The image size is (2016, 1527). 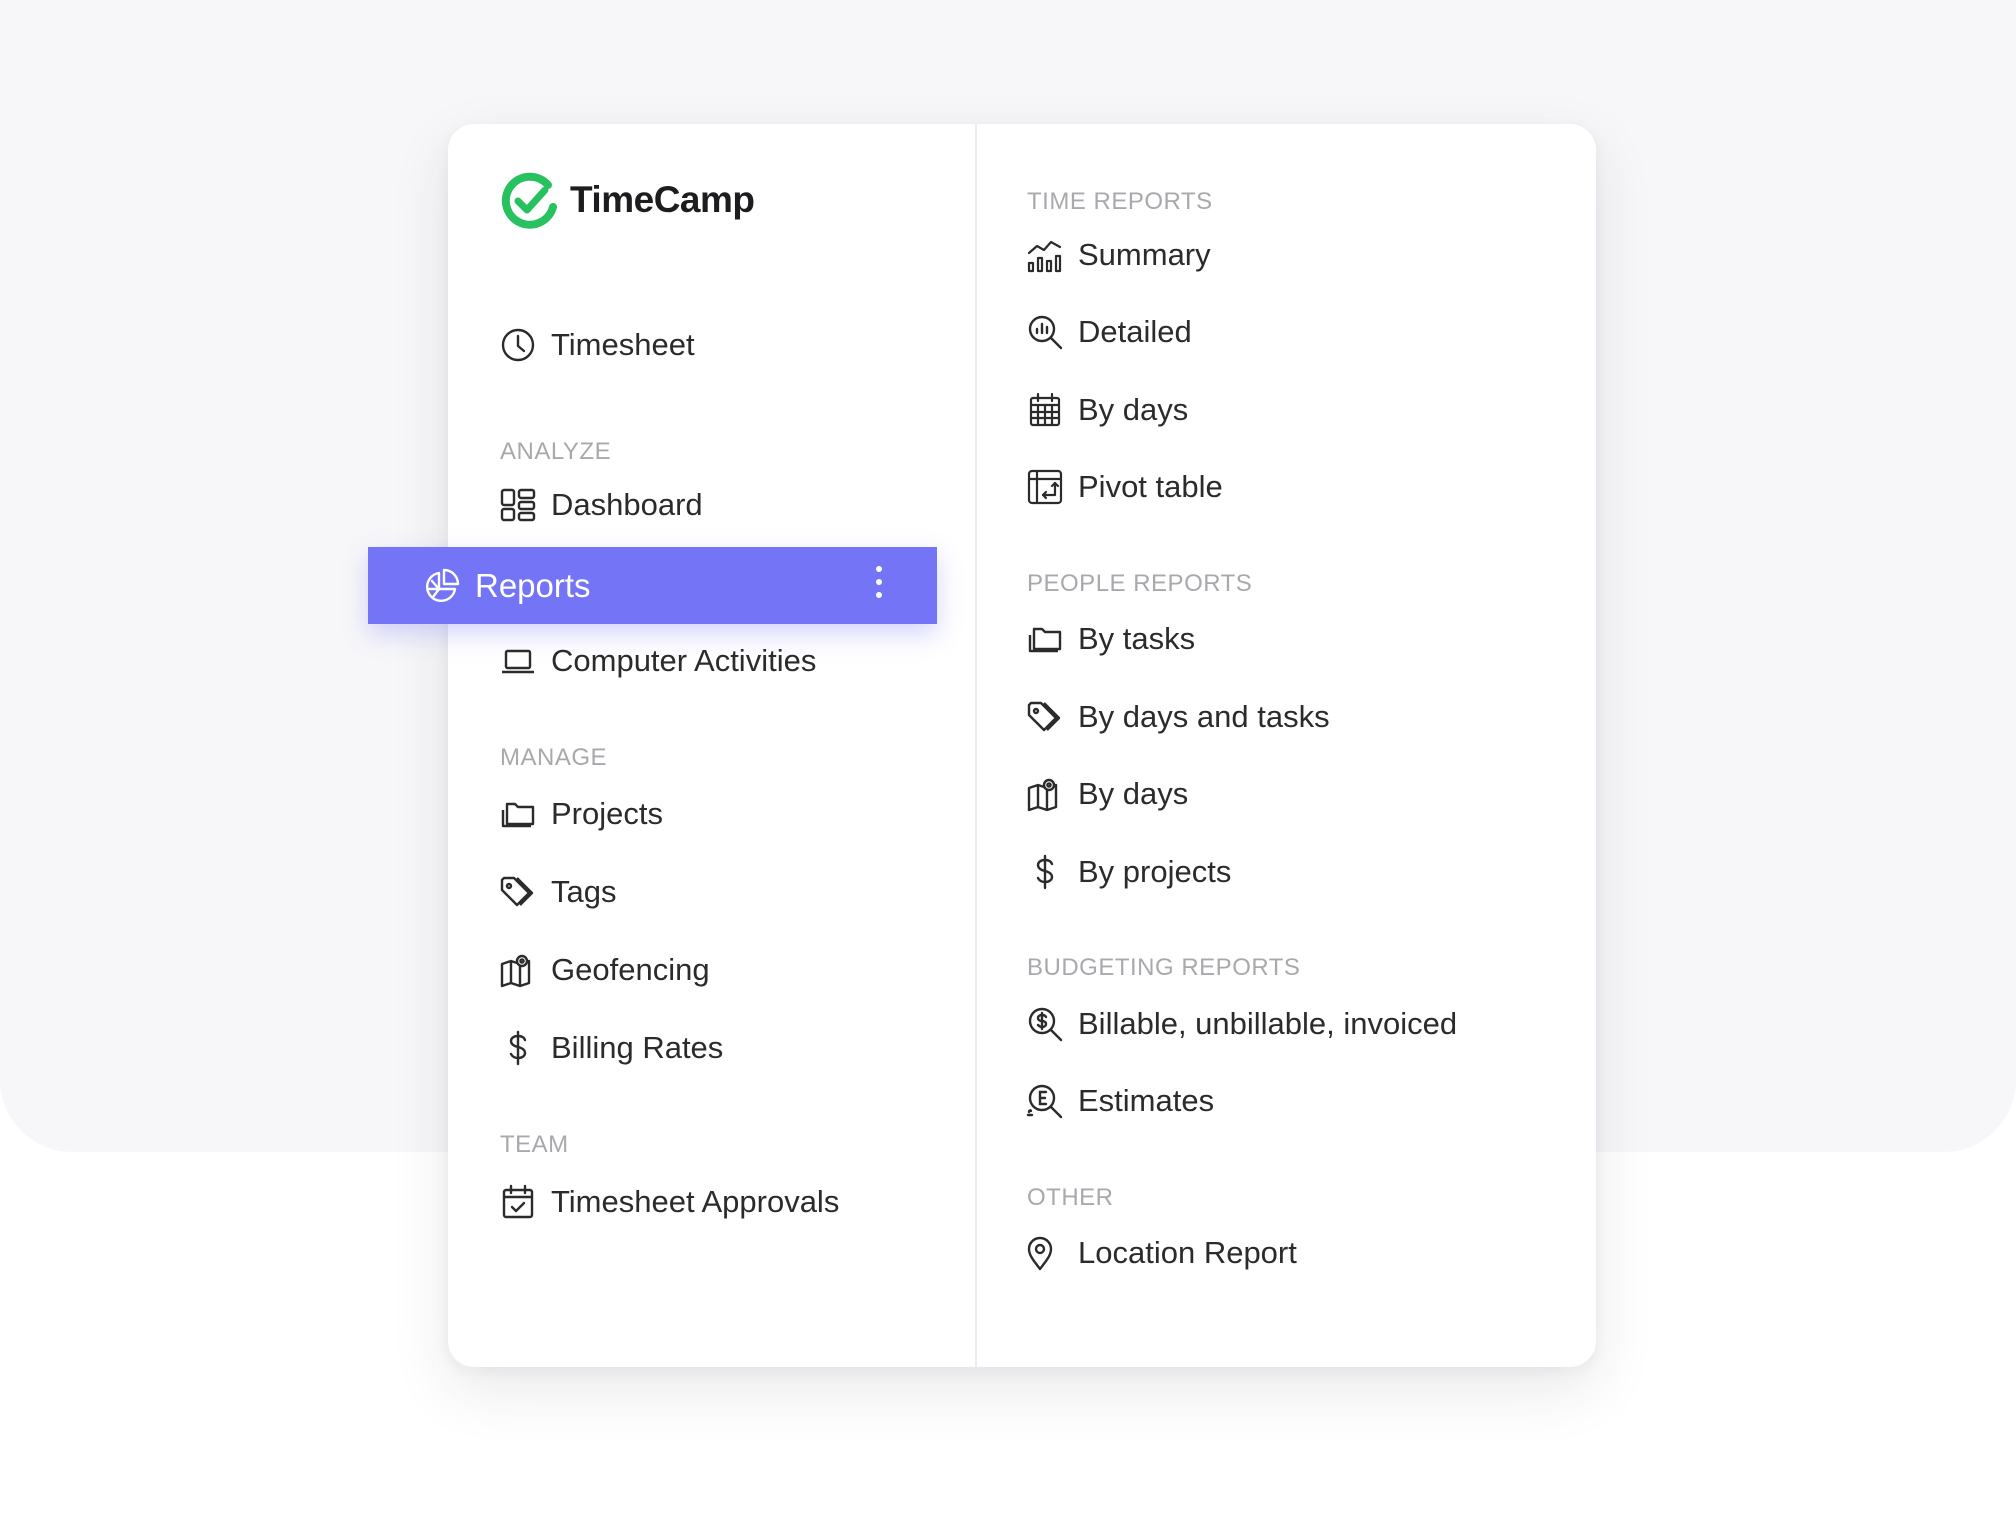 I want to click on submenu-item-by-days-and-tasks: By days and tasks, so click(x=1178, y=717).